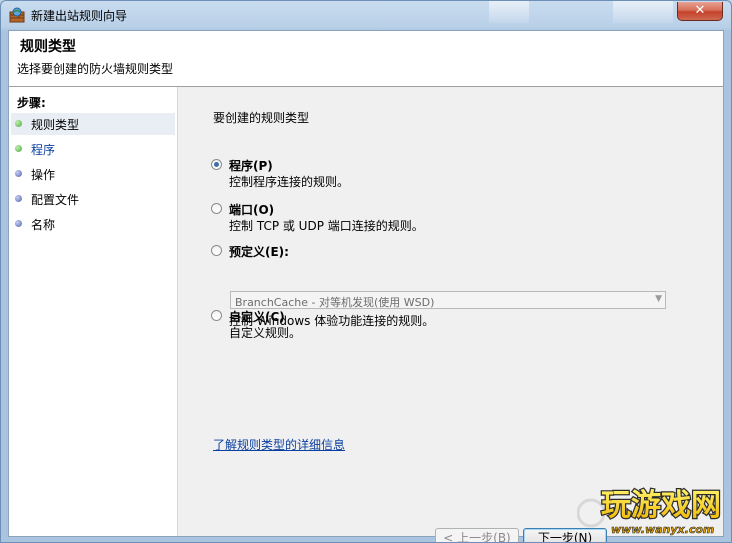 This screenshot has width=732, height=543. I want to click on predefined-select: BranchCache - 对等机发现(使用 WSD) ▼, so click(448, 300).